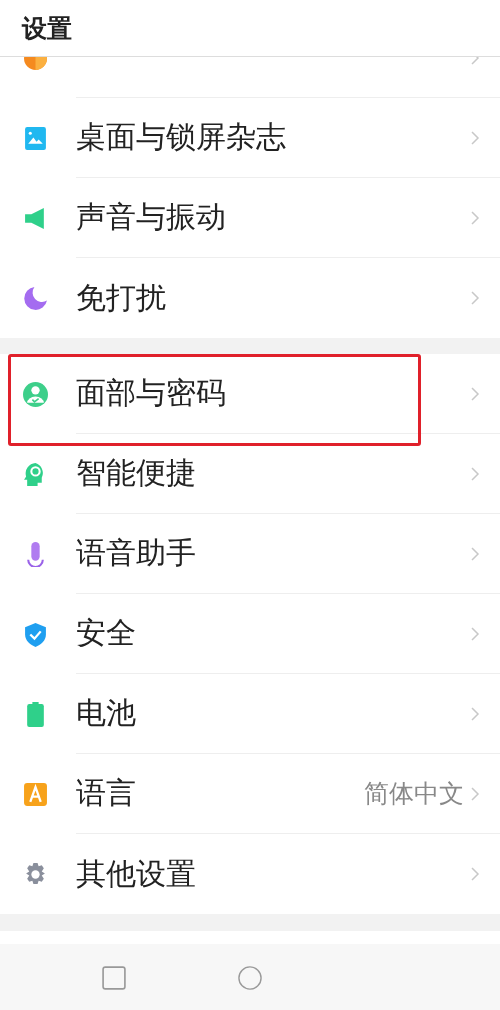  Describe the element at coordinates (35, 794) in the screenshot. I see `letter-icon` at that location.